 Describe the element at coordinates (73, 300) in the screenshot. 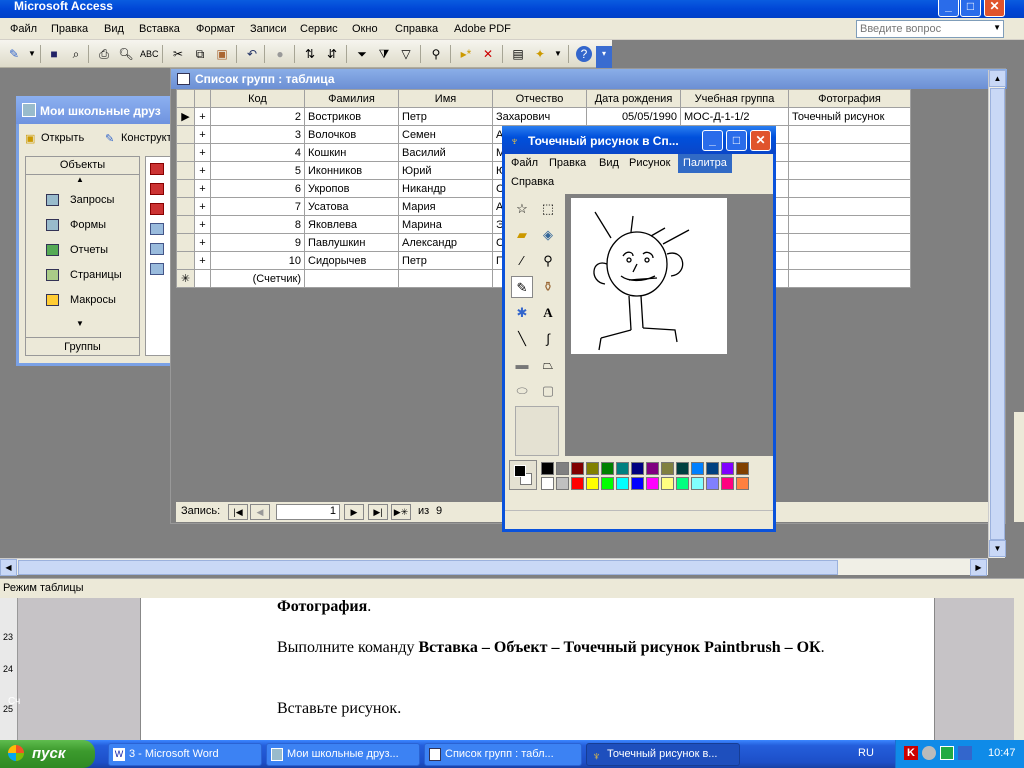

I see `objects-item-macros: Макросы` at that location.